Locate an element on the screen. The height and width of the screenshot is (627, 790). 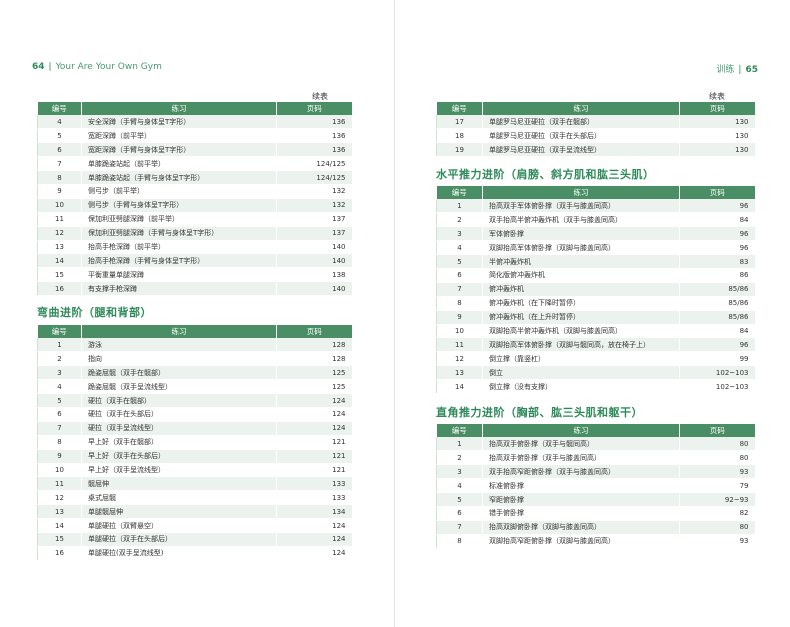
table-row: 4 标准俯卧撑 79 is located at coordinates (595, 486).